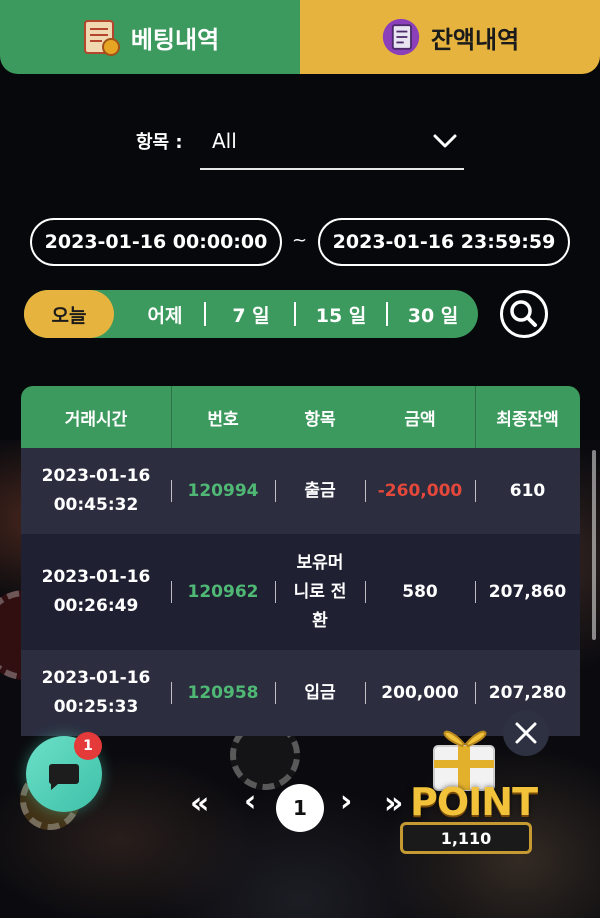 This screenshot has width=600, height=918. What do you see at coordinates (300, 808) in the screenshot?
I see `current-page-button: 1` at bounding box center [300, 808].